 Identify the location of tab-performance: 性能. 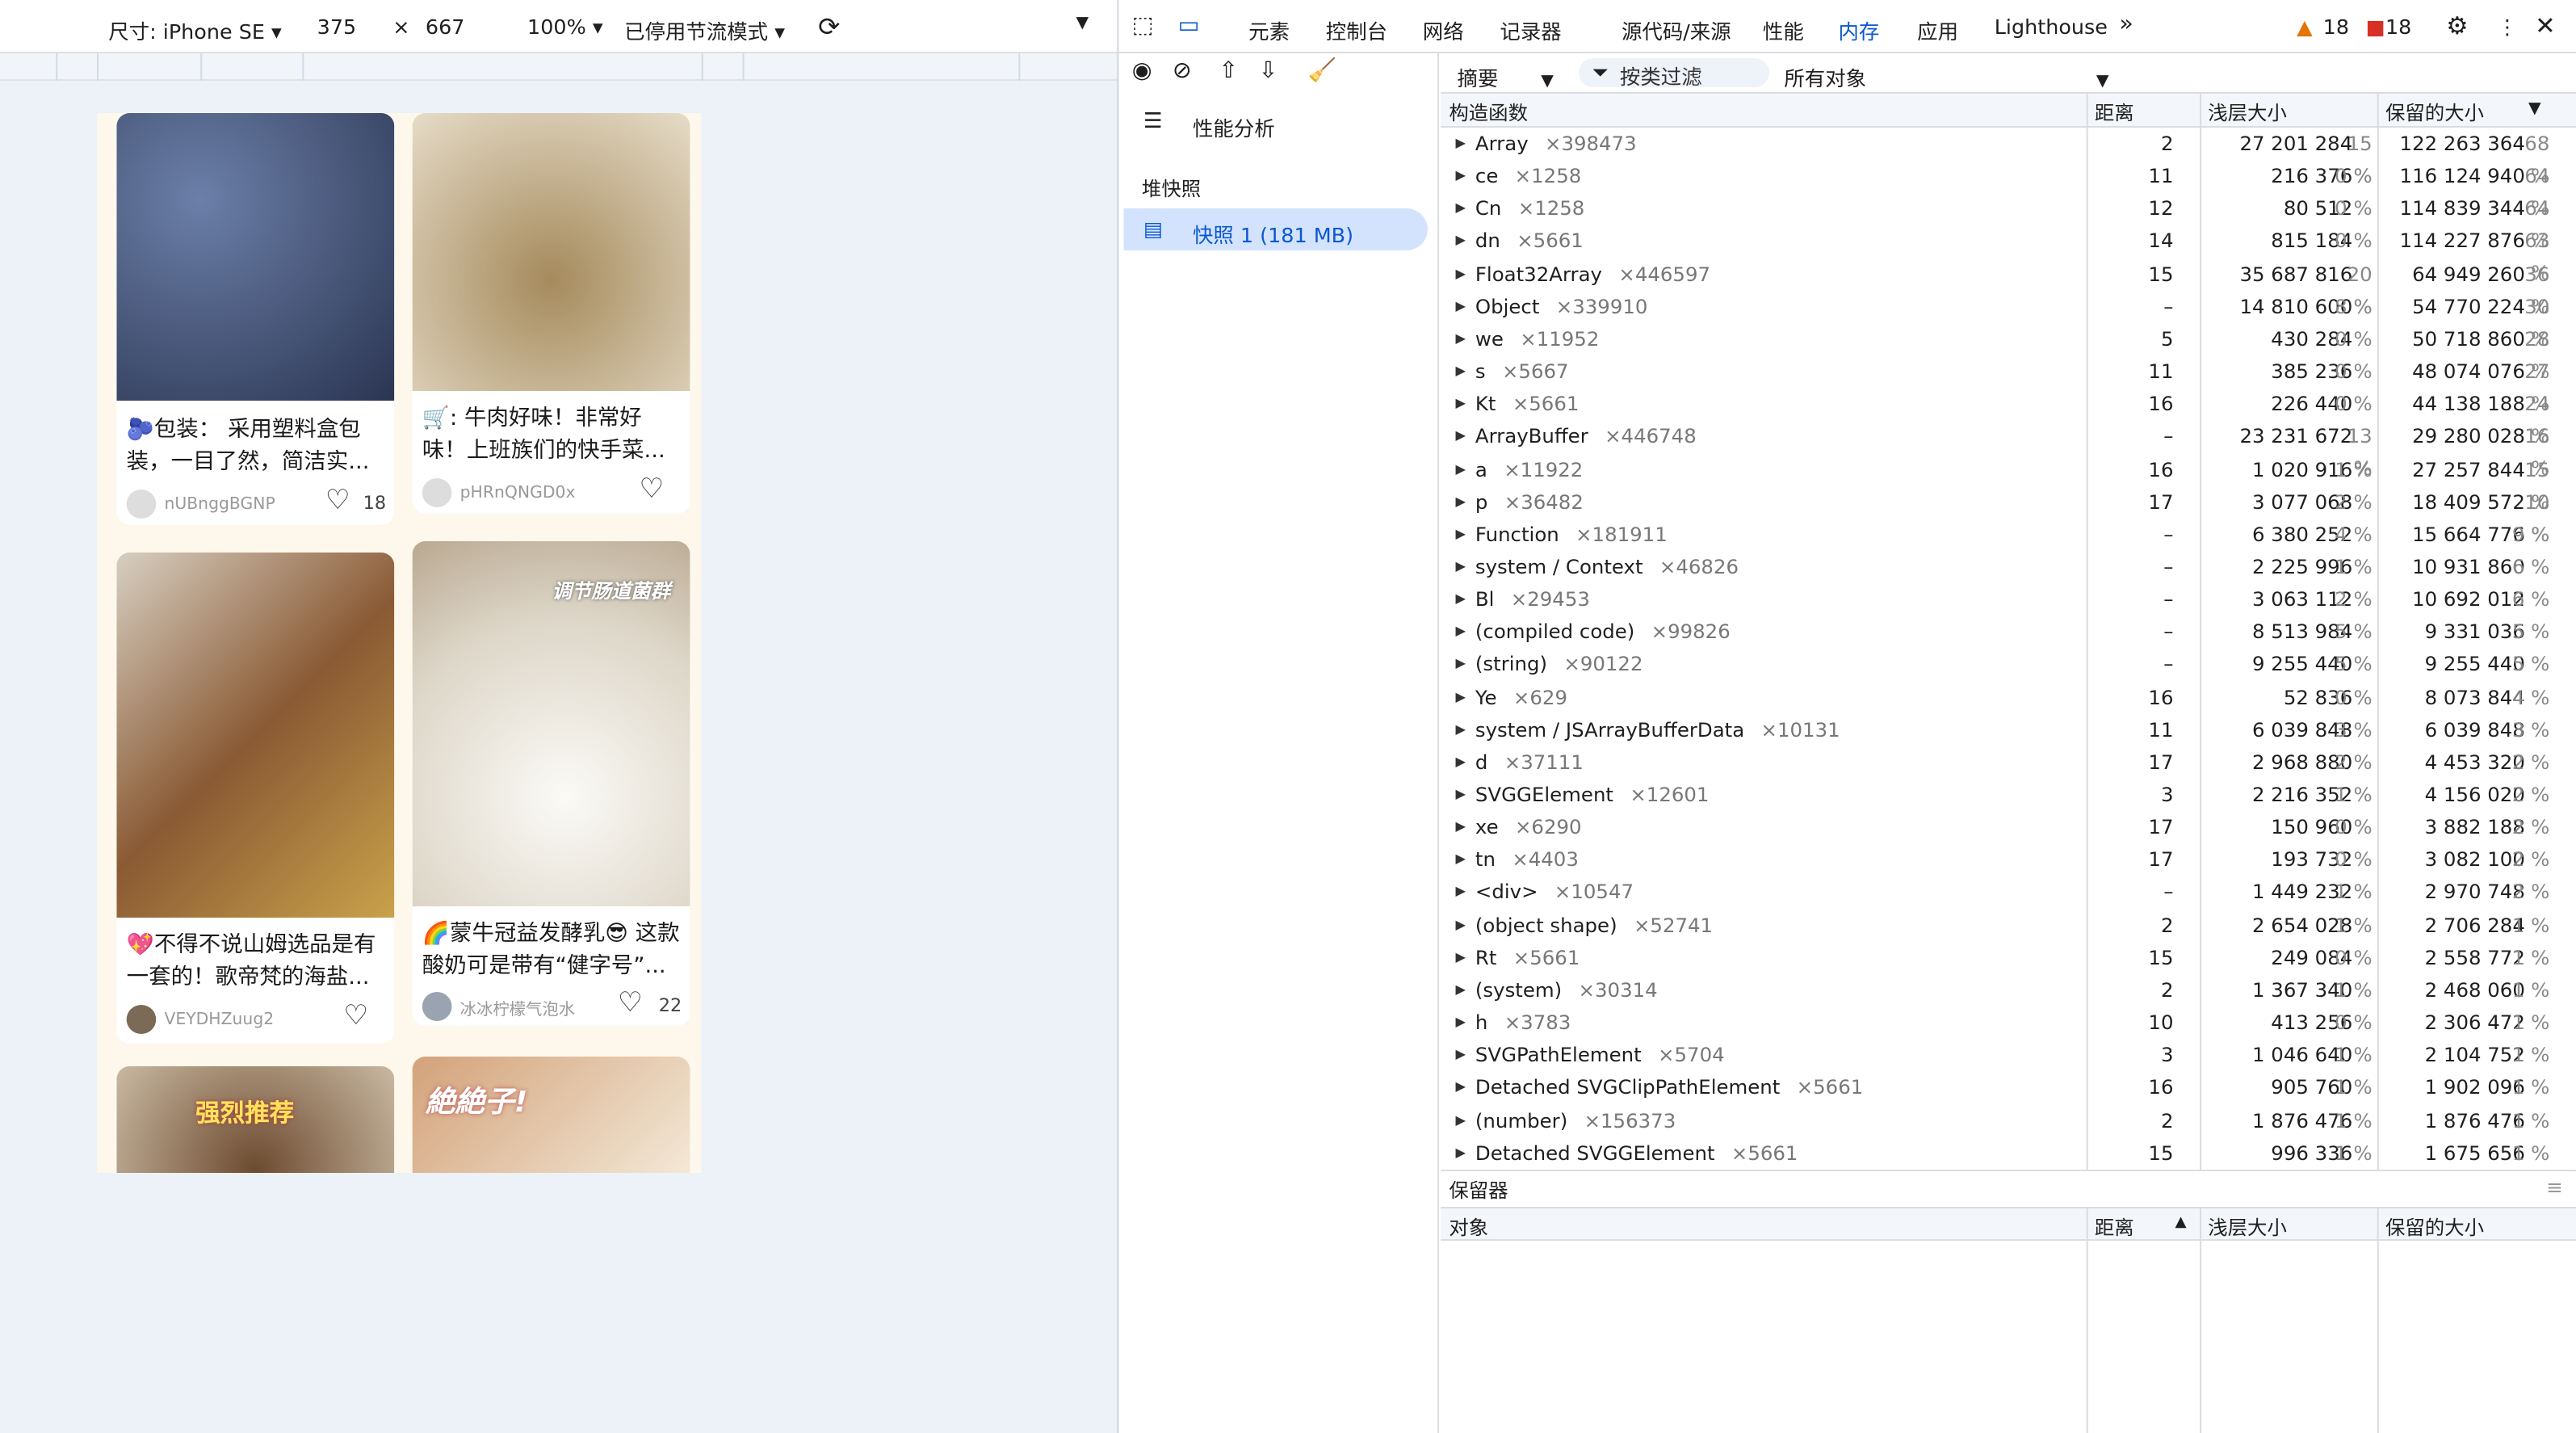
(1784, 30).